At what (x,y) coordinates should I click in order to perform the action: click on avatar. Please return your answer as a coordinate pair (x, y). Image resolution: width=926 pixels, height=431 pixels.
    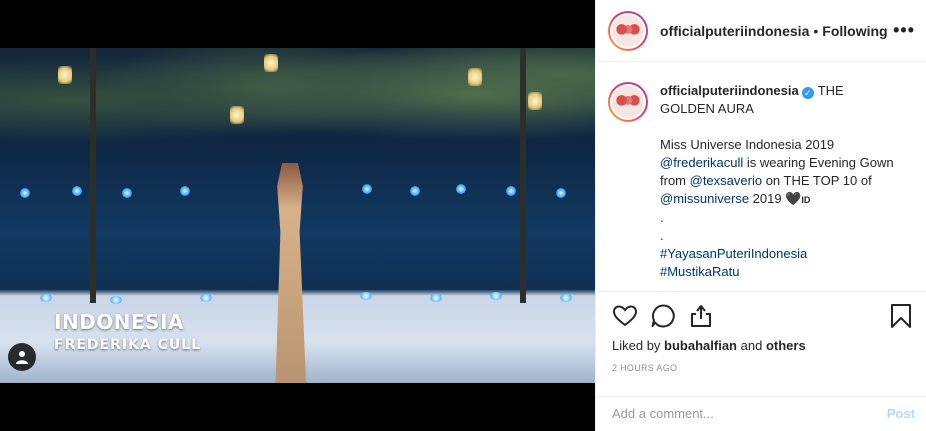
    Looking at the image, I should click on (628, 30).